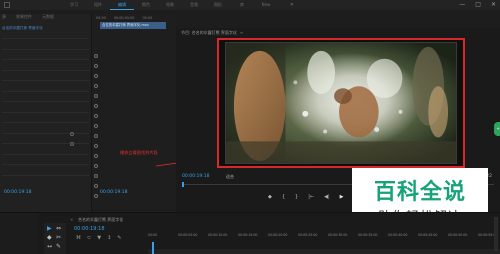 This screenshot has height=254, width=500. I want to click on timeline-toolbar: ⌘ ⊂ ▼ ↕ ✎, so click(98, 238).